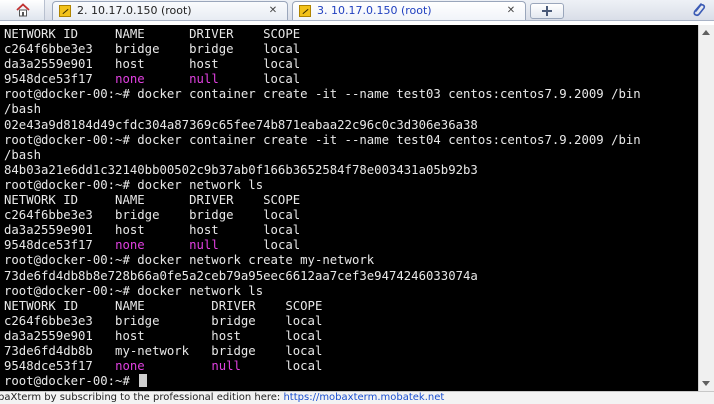 This screenshot has width=714, height=404. I want to click on terminal-line: 73de6fd4db8b my-network bridge local, so click(322, 351).